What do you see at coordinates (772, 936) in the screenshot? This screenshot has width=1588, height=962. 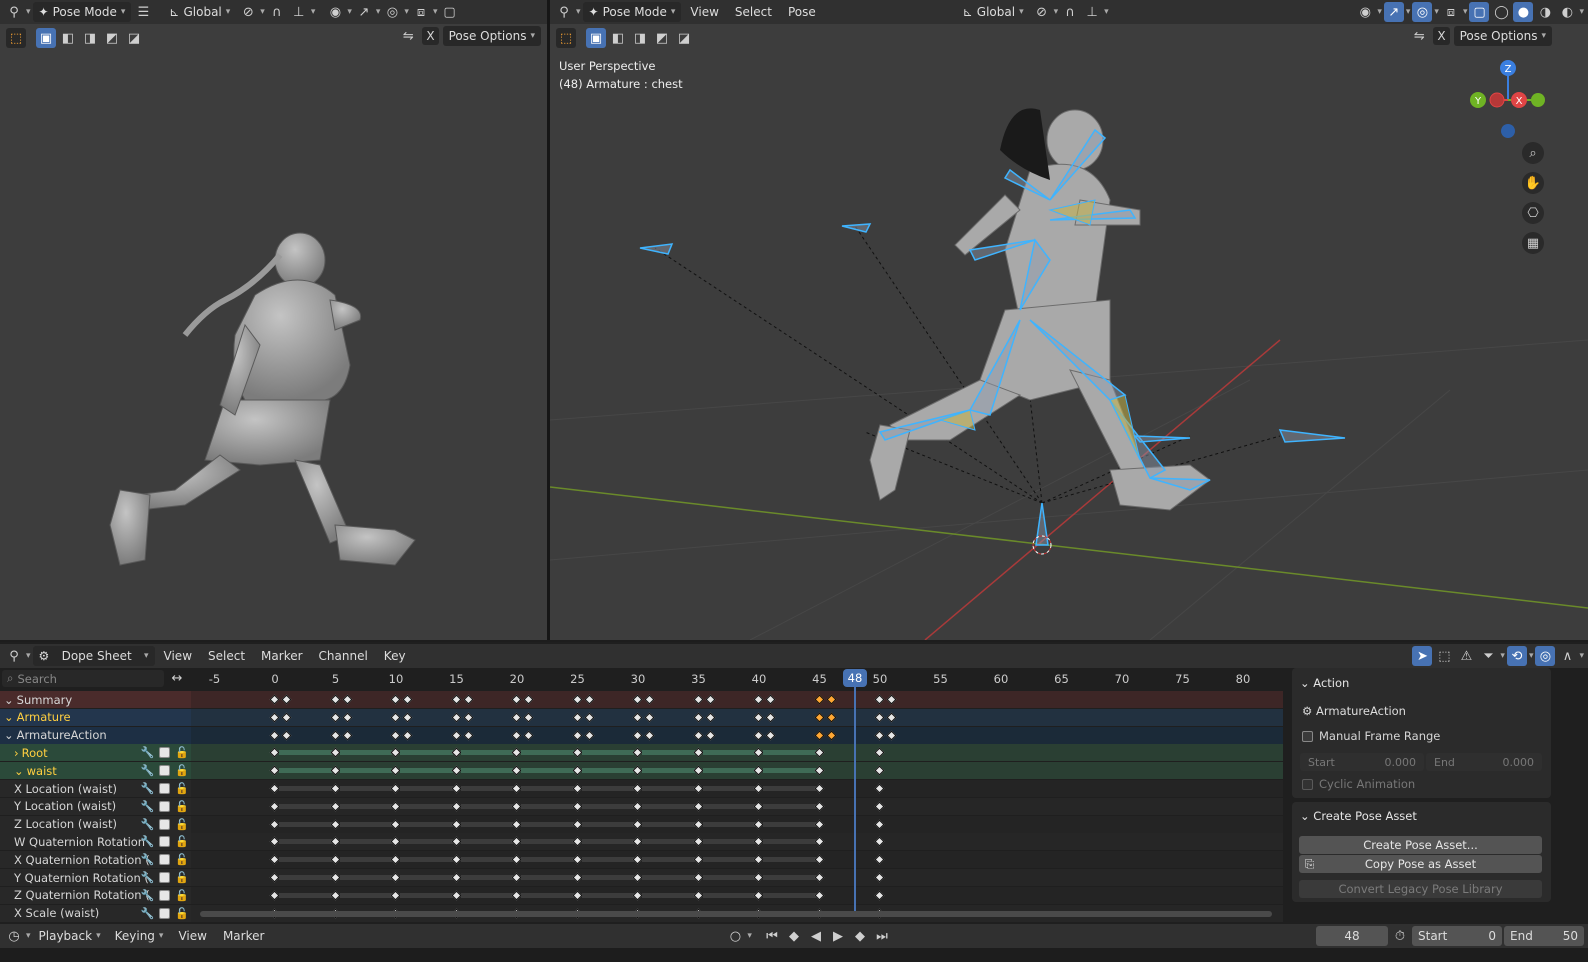 I see `jump-start-icon: ⏮` at bounding box center [772, 936].